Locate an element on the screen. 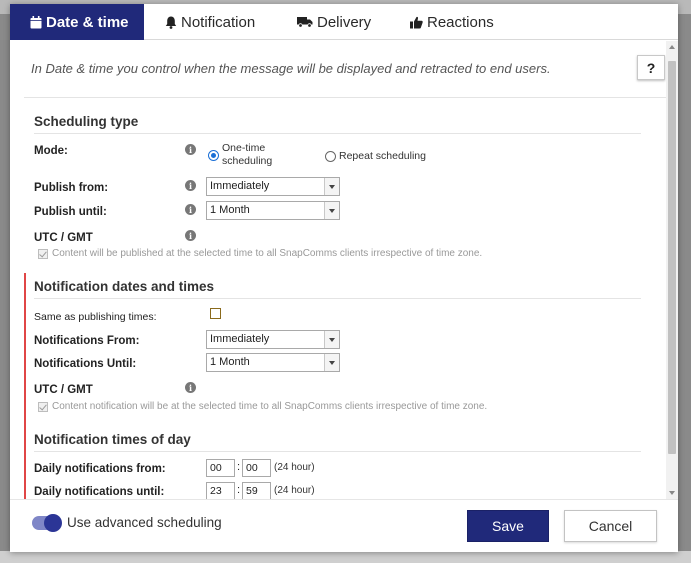 The image size is (691, 563). cancel-button: Cancel is located at coordinates (610, 526).